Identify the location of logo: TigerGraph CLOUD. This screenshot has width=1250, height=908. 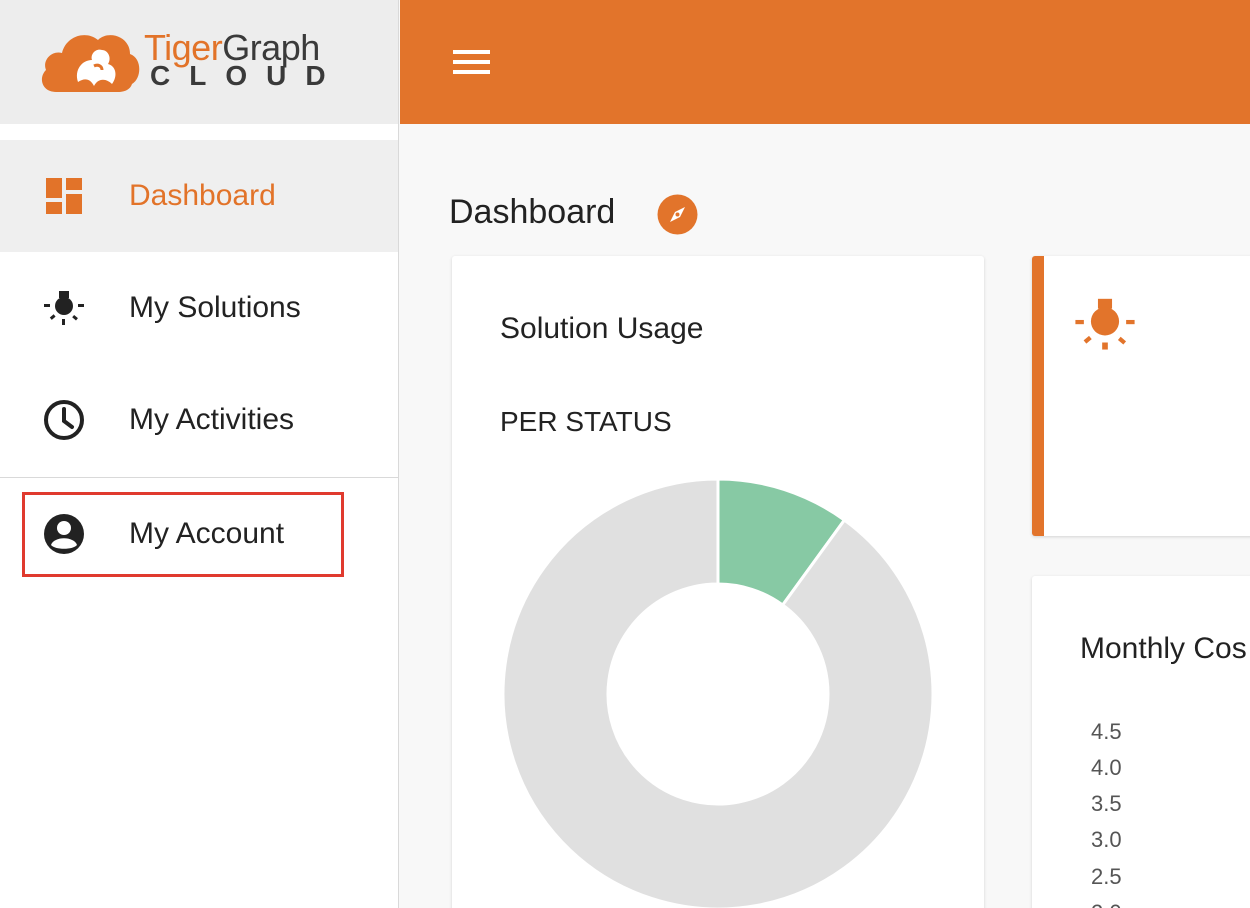
(199, 62).